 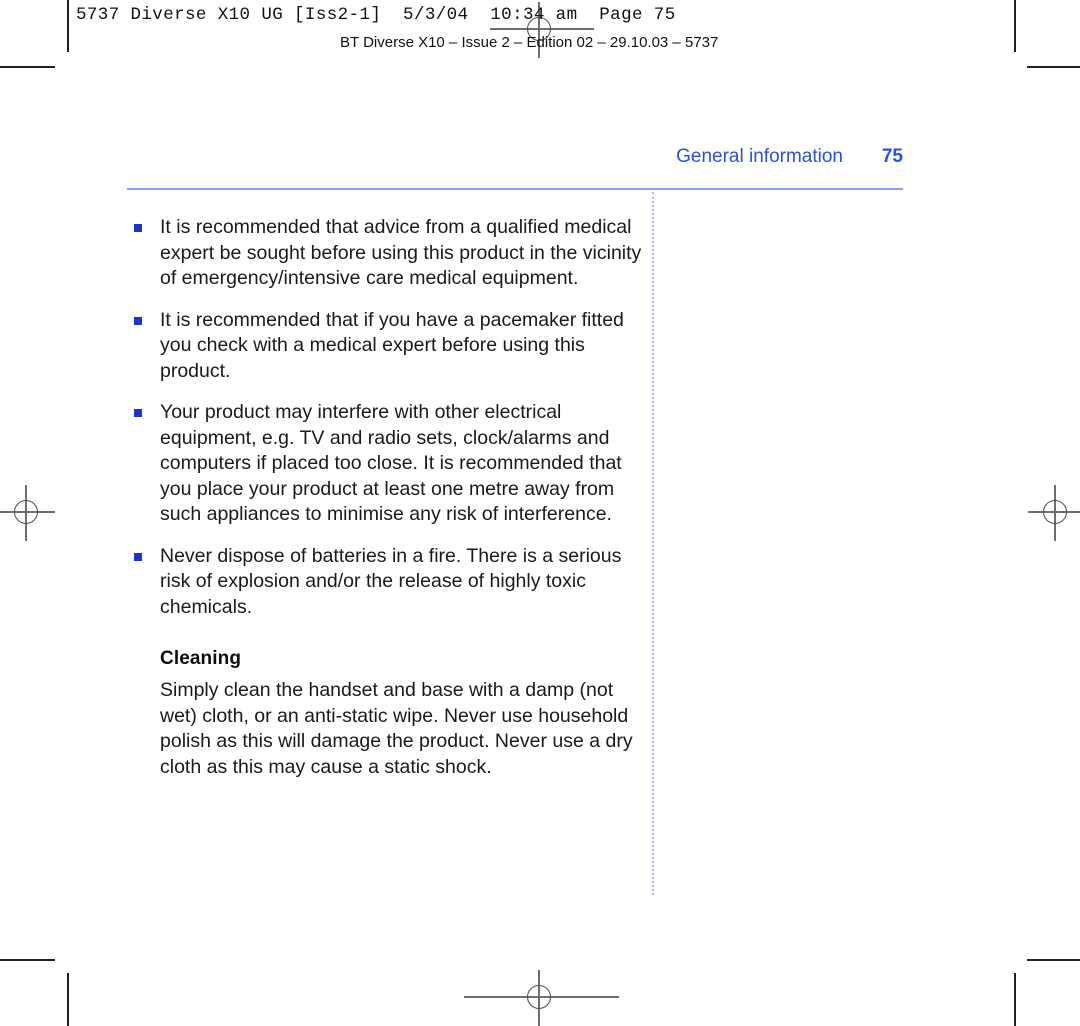 I want to click on crop-mark-top-left-horizontal, so click(x=27, y=67).